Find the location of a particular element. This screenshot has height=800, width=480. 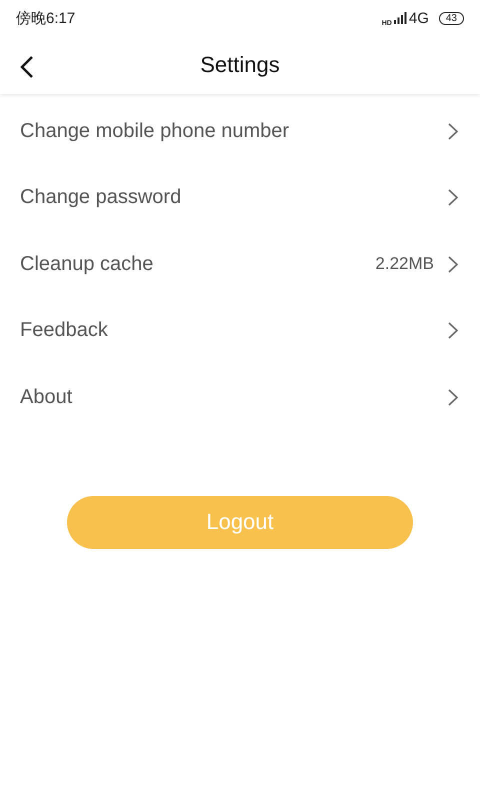

signal-icon is located at coordinates (400, 18).